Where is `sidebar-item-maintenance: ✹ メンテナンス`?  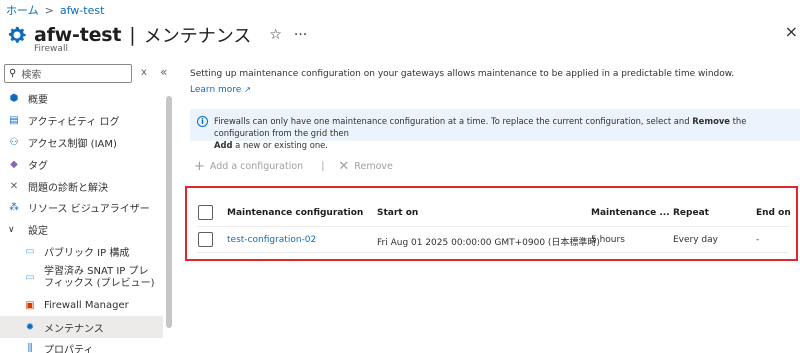 sidebar-item-maintenance: ✹ メンテナンス is located at coordinates (81, 327).